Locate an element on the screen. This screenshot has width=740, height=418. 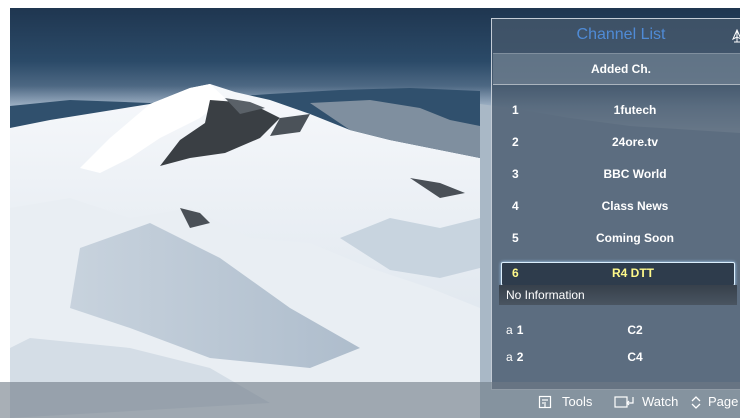
channel-name: 1futech is located at coordinates (635, 110).